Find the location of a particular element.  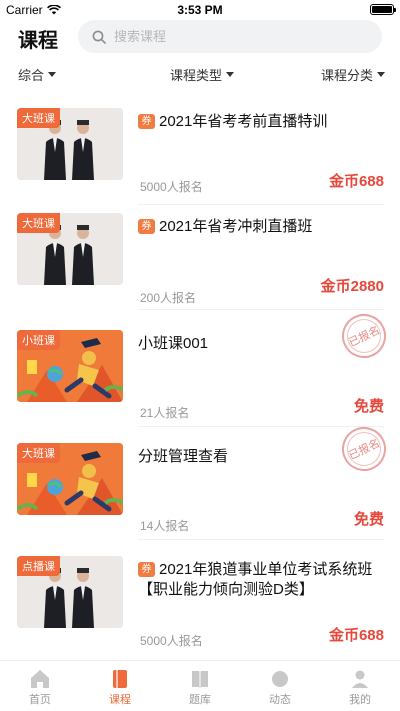

course-title-text: 小班课001 is located at coordinates (173, 343).